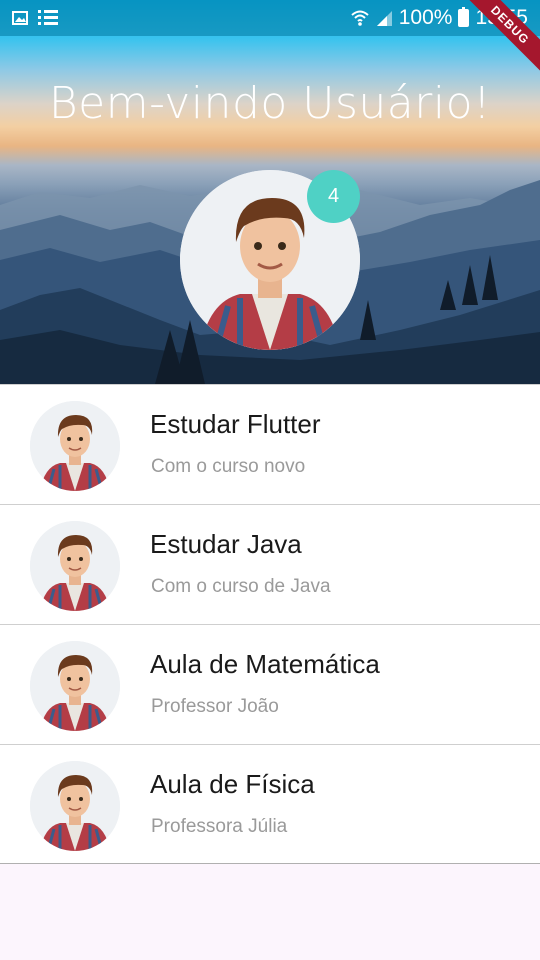 The height and width of the screenshot is (960, 540). What do you see at coordinates (265, 664) in the screenshot?
I see `item-title: Aula de Matemática` at bounding box center [265, 664].